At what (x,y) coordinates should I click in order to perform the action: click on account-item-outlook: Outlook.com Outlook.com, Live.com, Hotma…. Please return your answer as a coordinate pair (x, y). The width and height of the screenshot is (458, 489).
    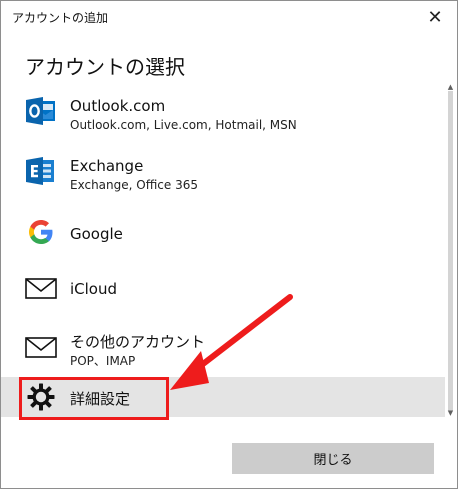
    Looking at the image, I should click on (223, 112).